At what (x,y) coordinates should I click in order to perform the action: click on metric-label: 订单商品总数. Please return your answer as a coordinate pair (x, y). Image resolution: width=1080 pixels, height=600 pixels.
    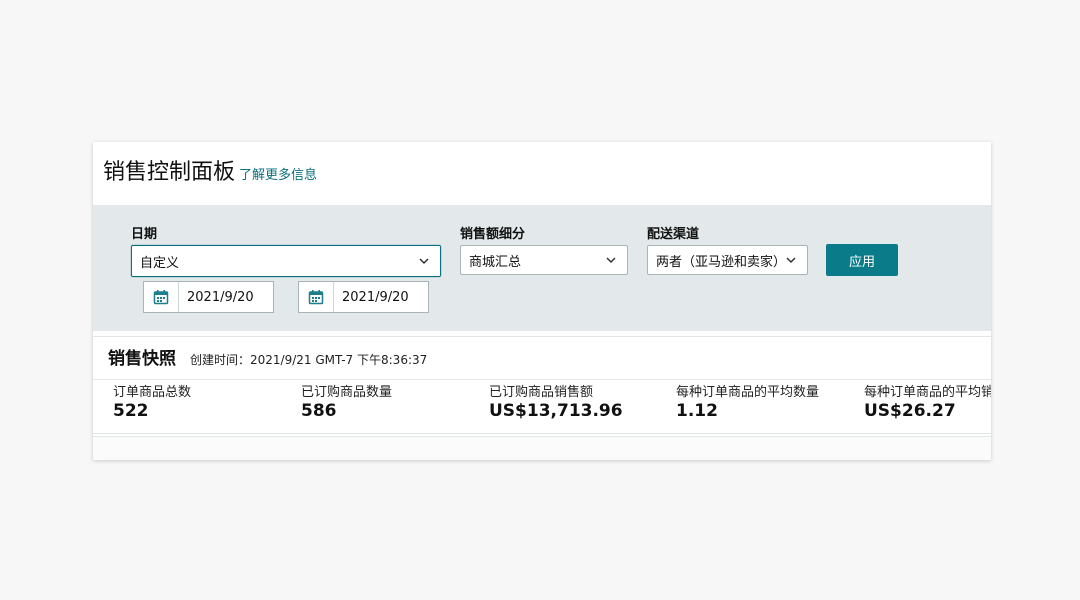
    Looking at the image, I should click on (152, 392).